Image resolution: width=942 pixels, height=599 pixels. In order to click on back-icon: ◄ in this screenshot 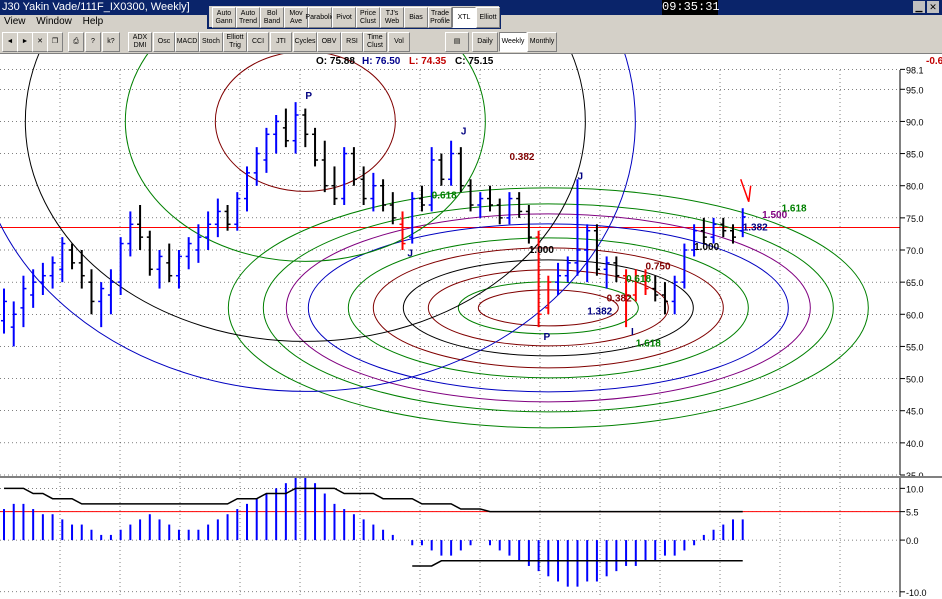, I will do `click(10, 42)`.